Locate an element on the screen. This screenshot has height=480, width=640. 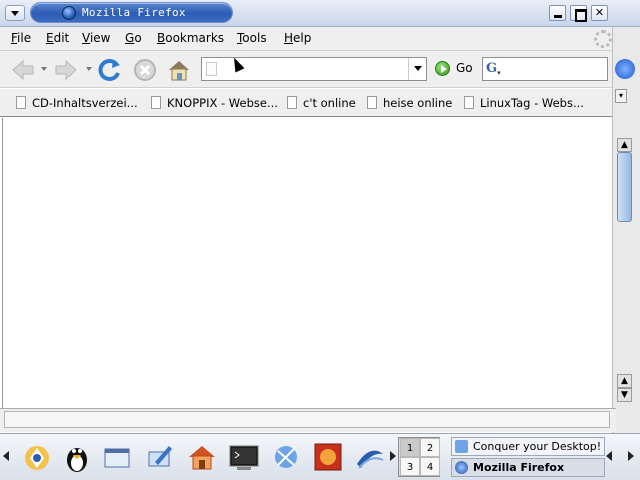
desktop-windows-icon is located at coordinates (117, 457).